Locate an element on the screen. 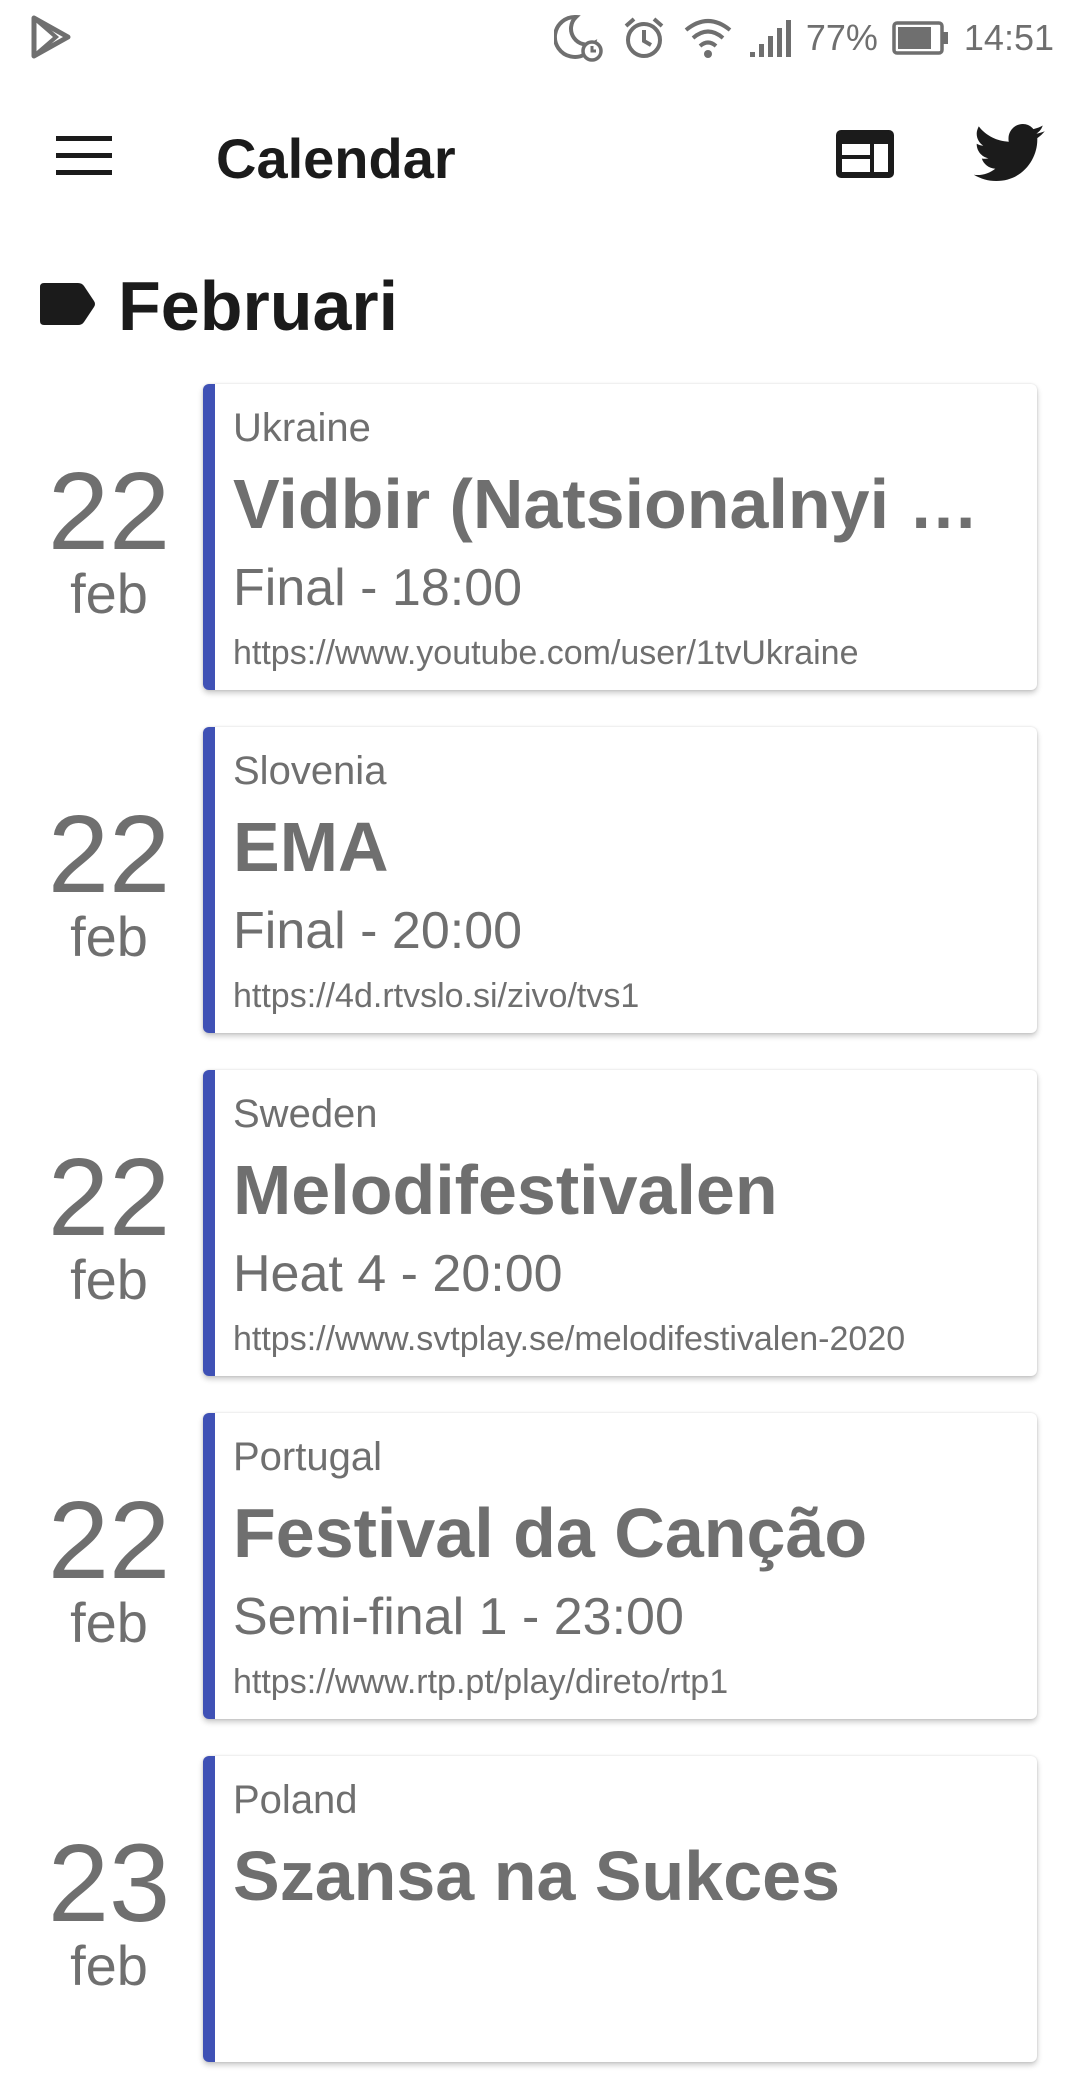 The width and height of the screenshot is (1080, 2099). label-icon is located at coordinates (67, 306).